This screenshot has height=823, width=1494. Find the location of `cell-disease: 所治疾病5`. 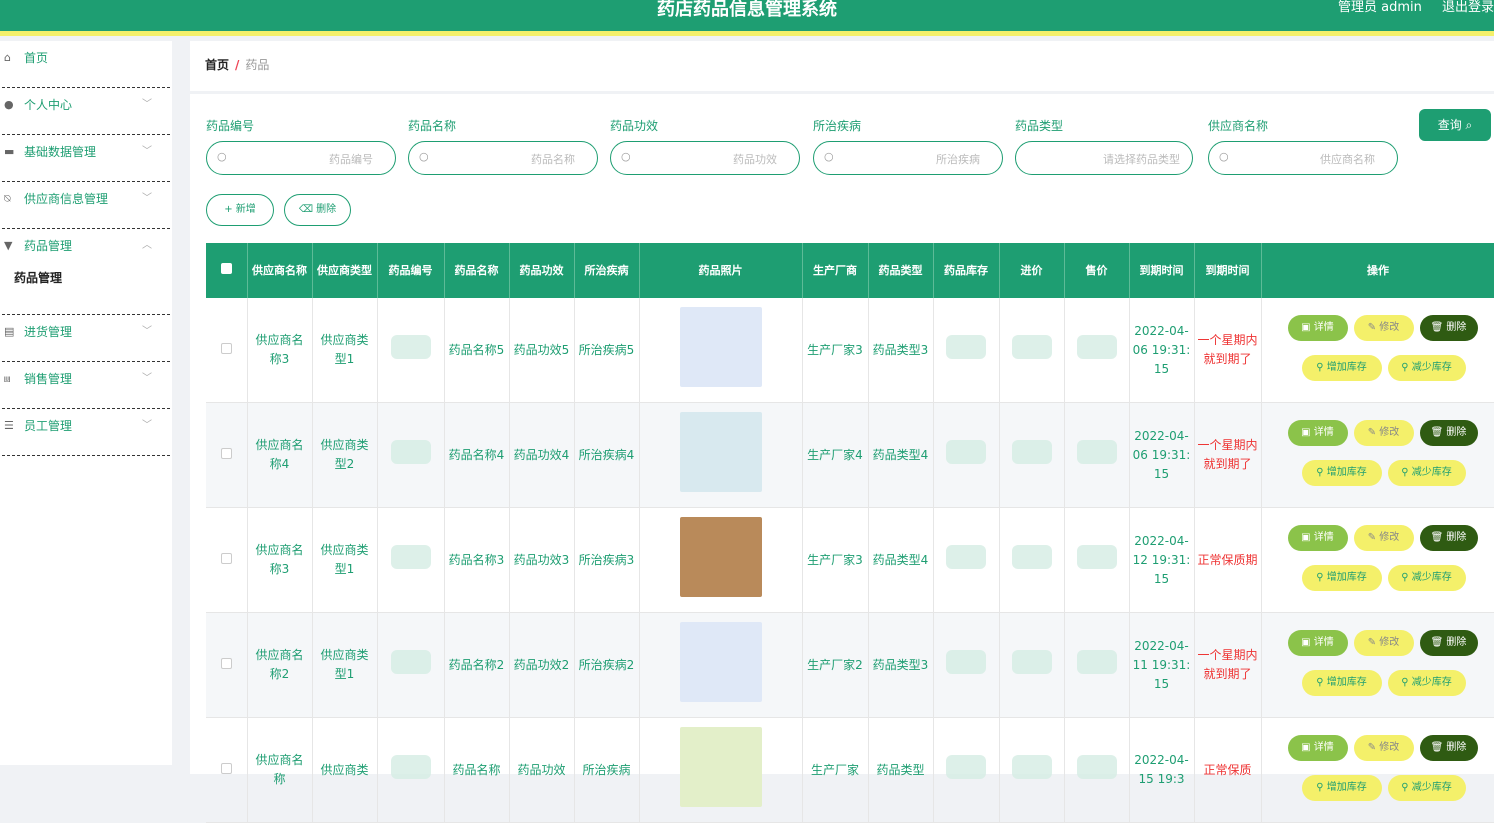

cell-disease: 所治疾病5 is located at coordinates (607, 350).